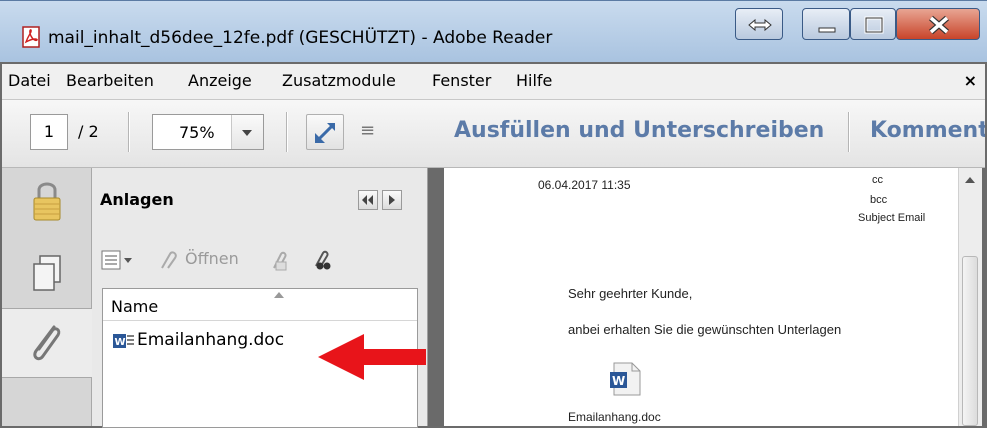 The width and height of the screenshot is (987, 428). I want to click on save-attachment-icon, so click(279, 261).